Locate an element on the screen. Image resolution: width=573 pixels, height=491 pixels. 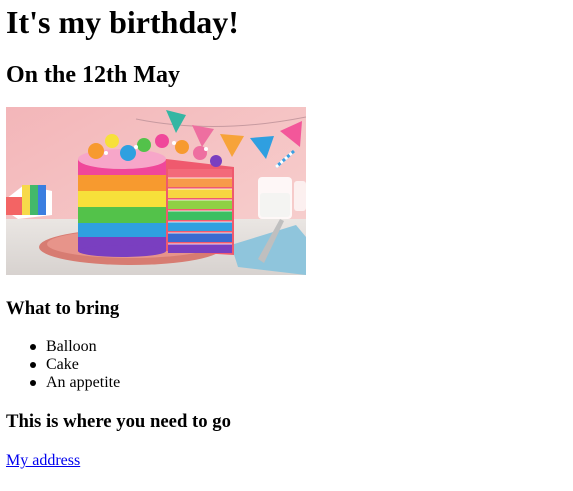
page-subtitle: On the 12th May is located at coordinates (93, 75).